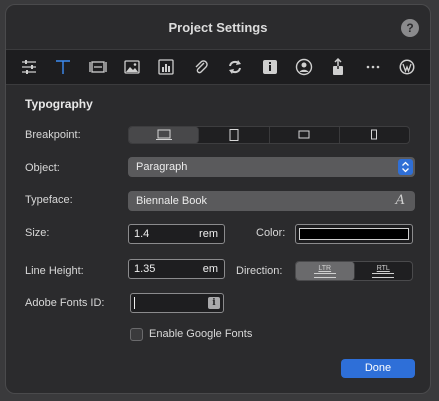 This screenshot has height=401, width=439. I want to click on font-picker-icon: A, so click(400, 201).